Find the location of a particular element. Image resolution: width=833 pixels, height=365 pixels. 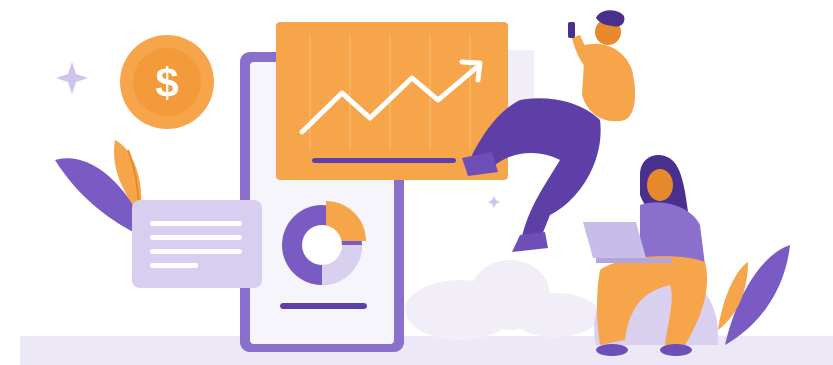

trend-card-bar is located at coordinates (384, 160).